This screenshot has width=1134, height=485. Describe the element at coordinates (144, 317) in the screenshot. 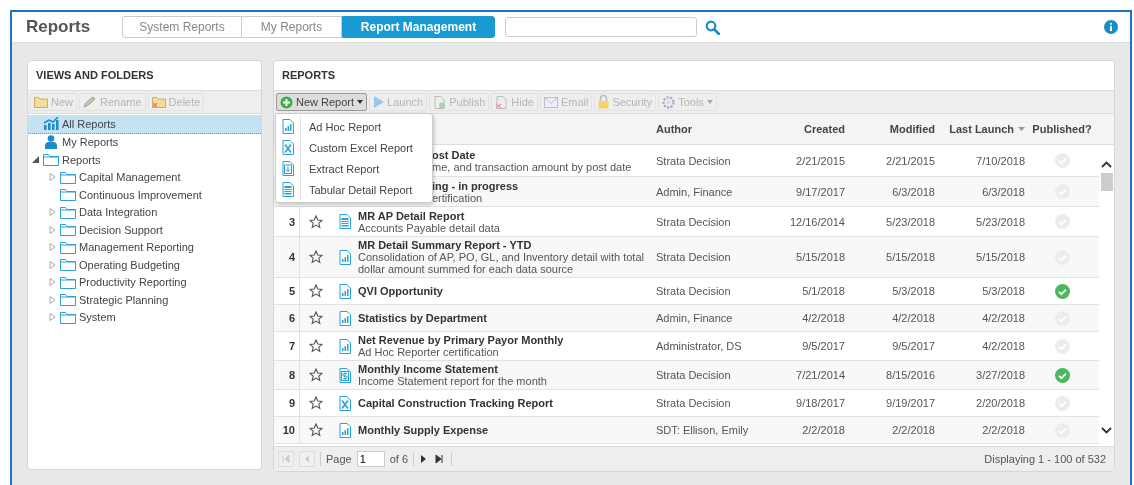

I see `tree-item: System` at that location.